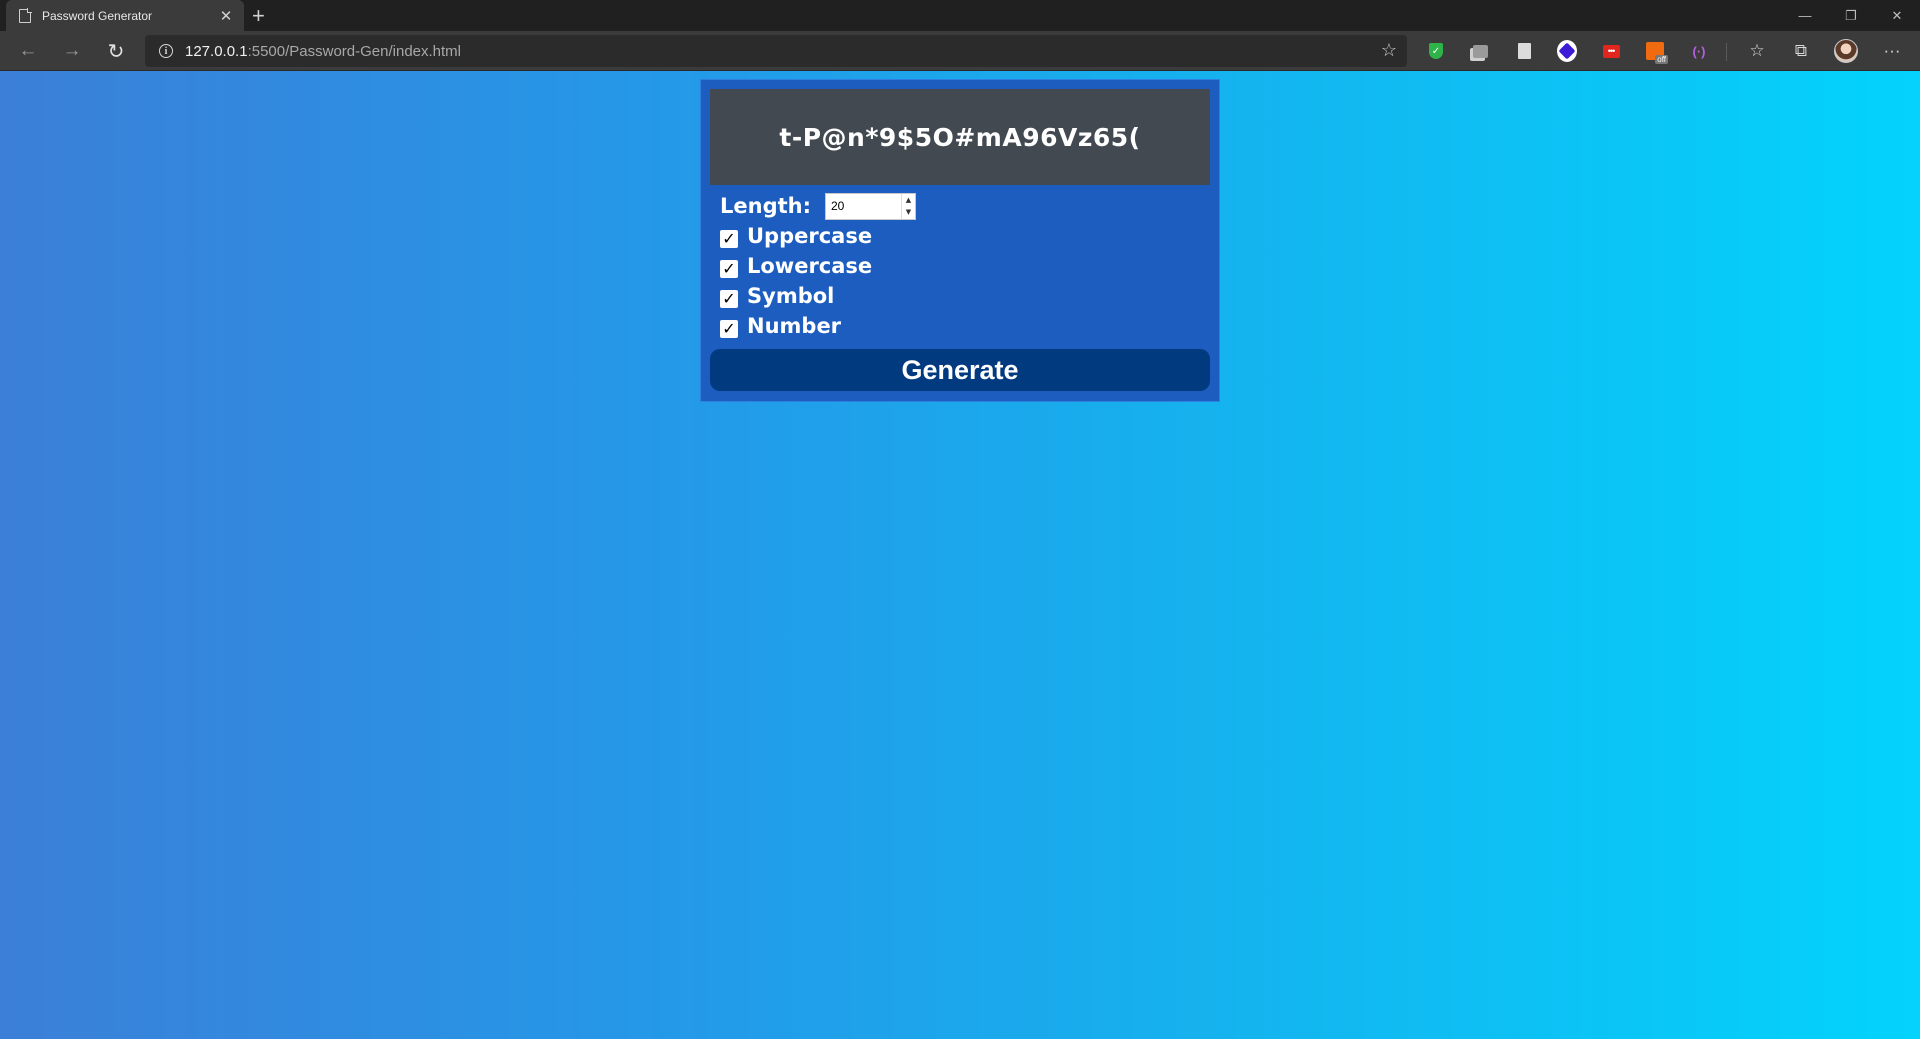 The width and height of the screenshot is (1920, 1039). Describe the element at coordinates (729, 238) in the screenshot. I see `uppercase-checkbox: ✓` at that location.